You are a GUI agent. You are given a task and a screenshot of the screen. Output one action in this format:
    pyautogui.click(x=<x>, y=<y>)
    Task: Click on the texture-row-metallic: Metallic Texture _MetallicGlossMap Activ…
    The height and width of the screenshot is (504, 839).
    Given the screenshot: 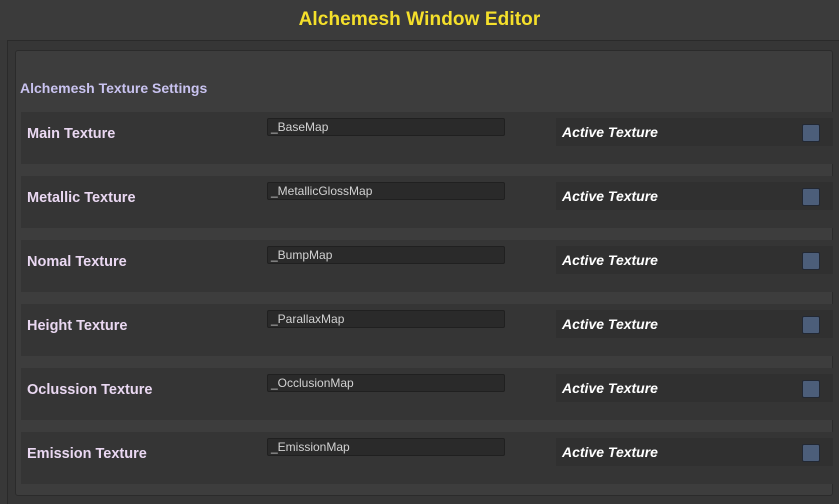 What is the action you would take?
    pyautogui.click(x=427, y=202)
    